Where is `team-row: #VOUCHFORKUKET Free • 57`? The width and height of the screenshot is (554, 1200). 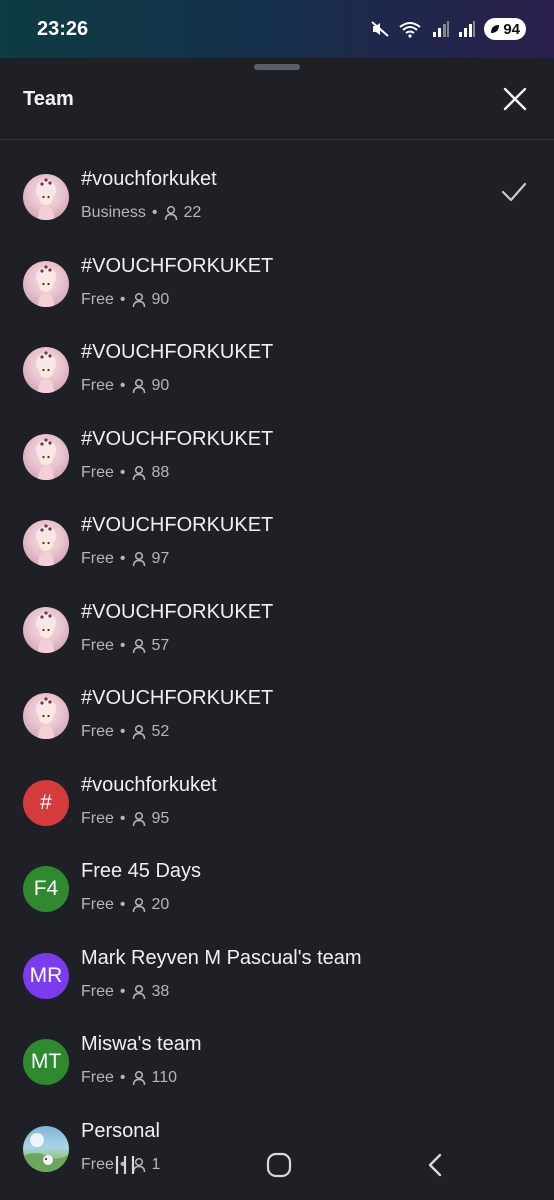 team-row: #VOUCHFORKUKET Free • 57 is located at coordinates (277, 638).